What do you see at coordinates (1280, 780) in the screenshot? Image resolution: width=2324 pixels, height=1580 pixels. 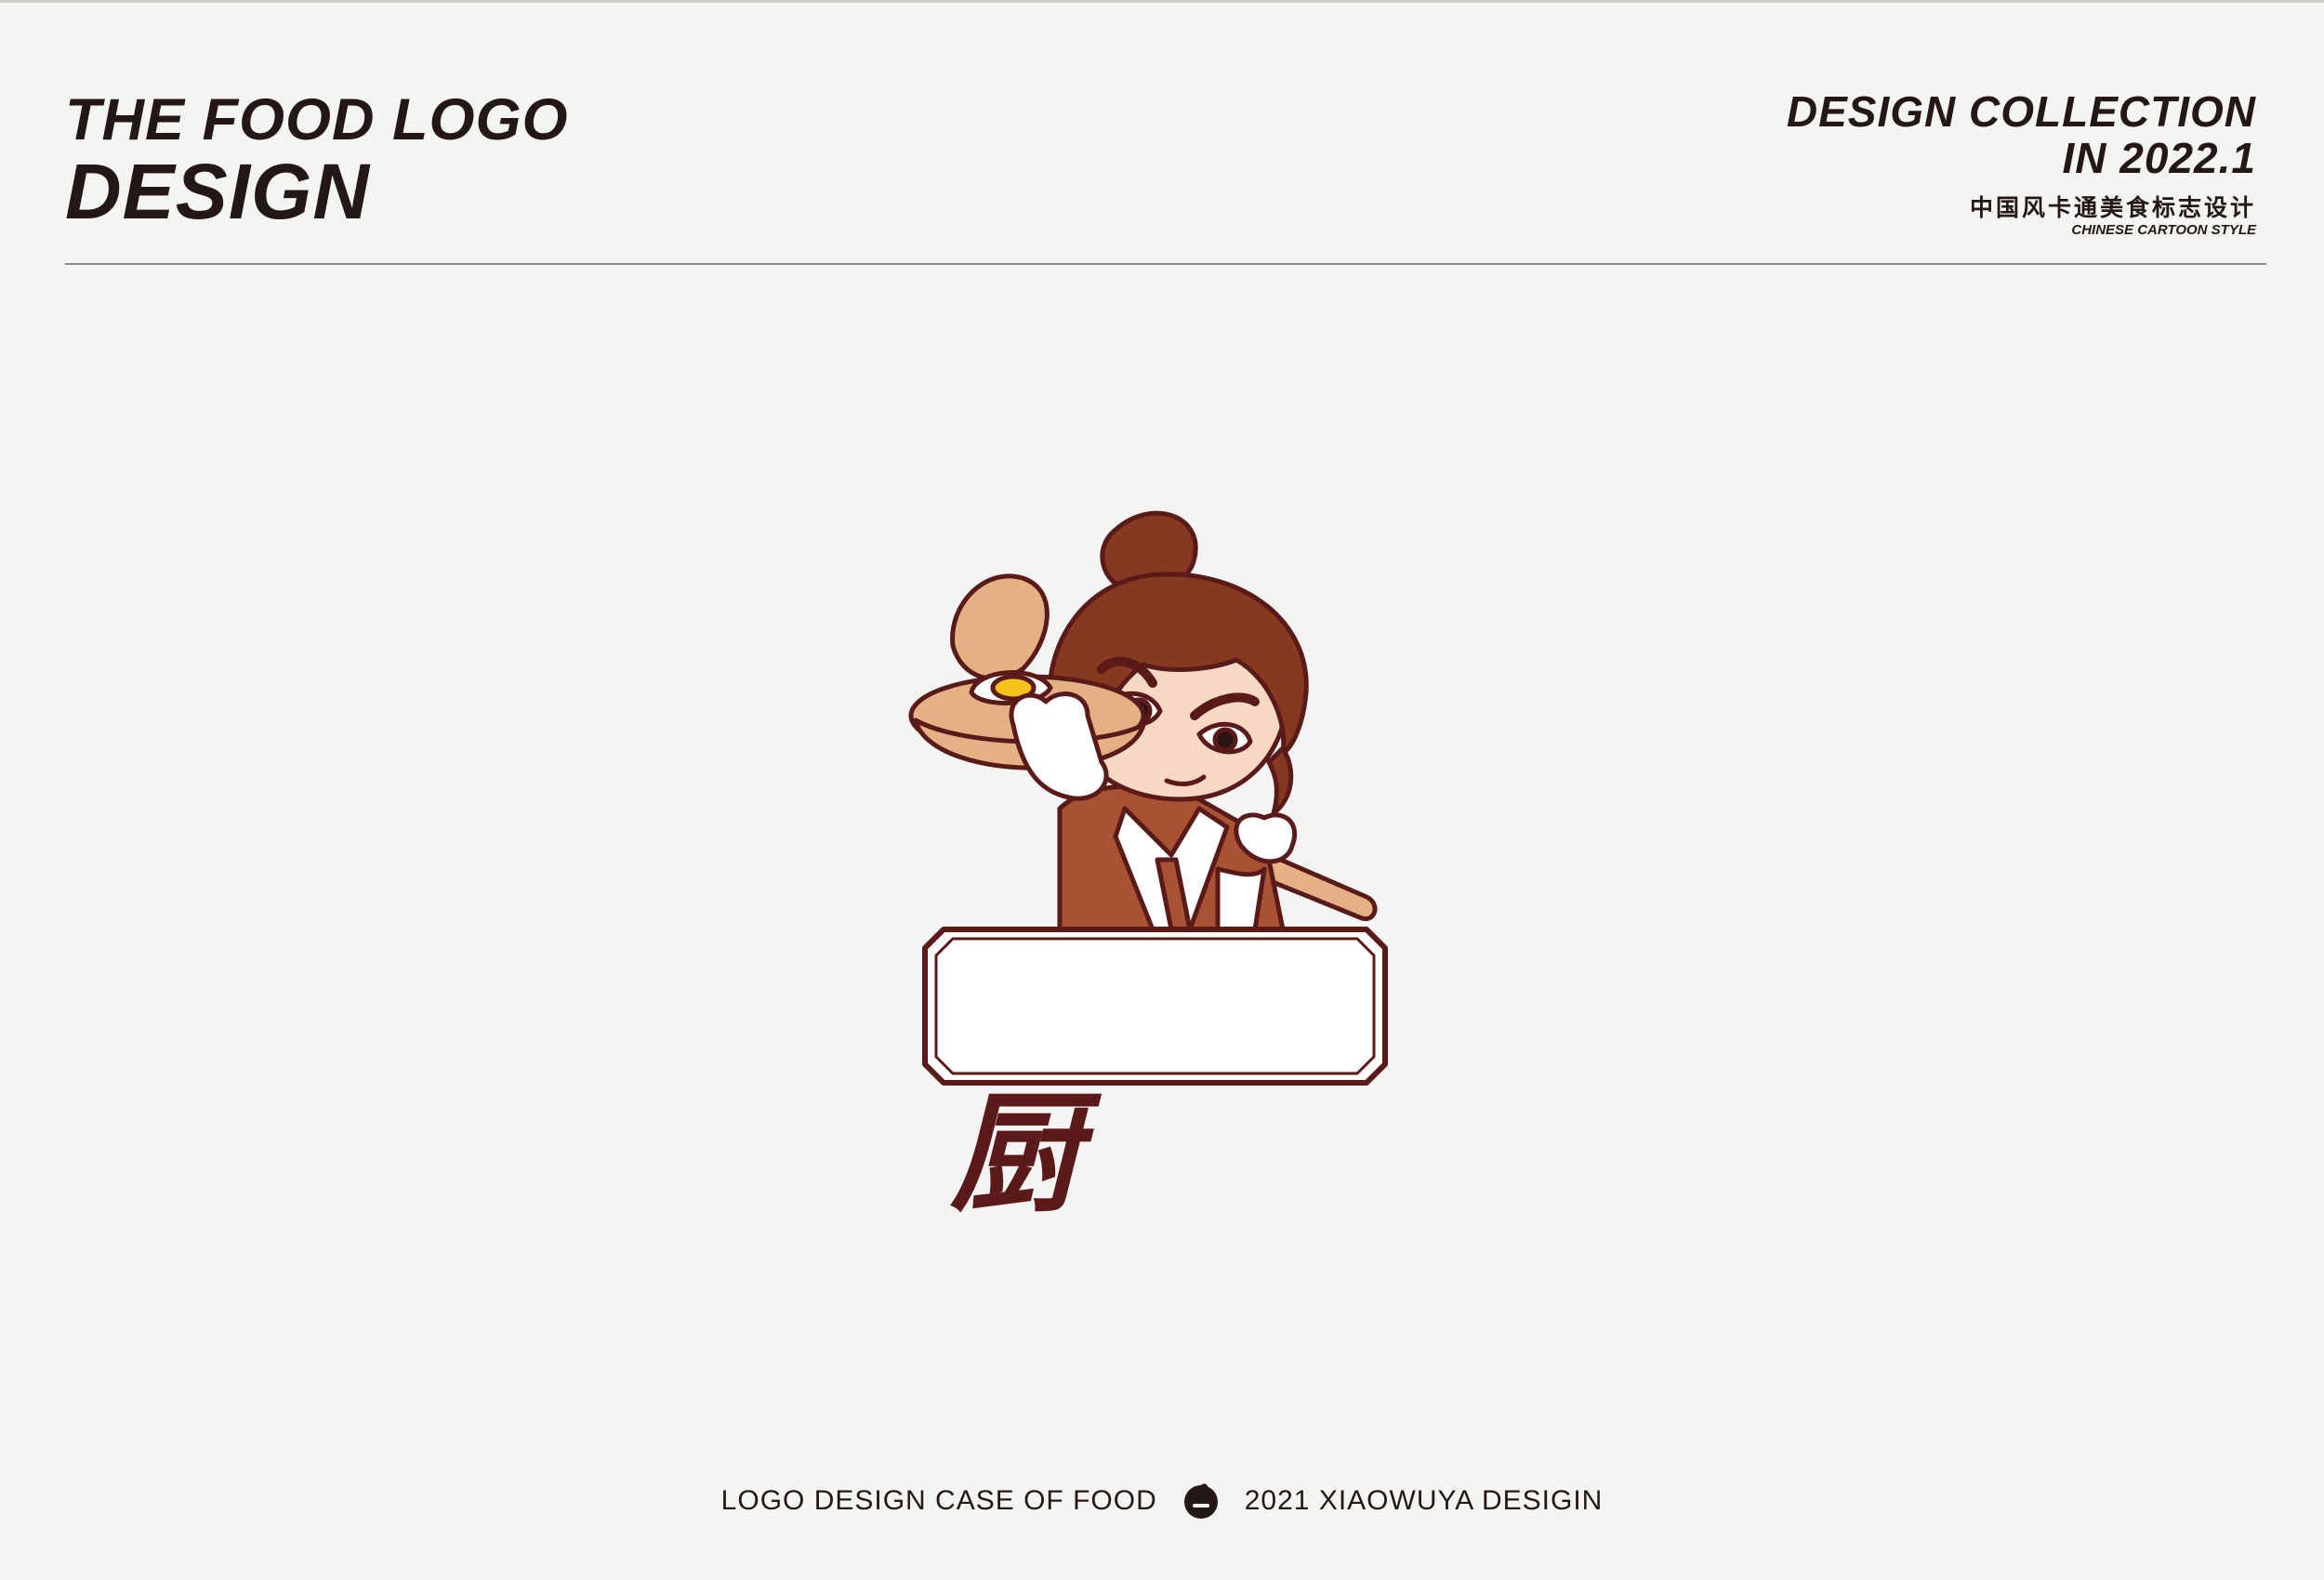 I see `hair-lock-right` at bounding box center [1280, 780].